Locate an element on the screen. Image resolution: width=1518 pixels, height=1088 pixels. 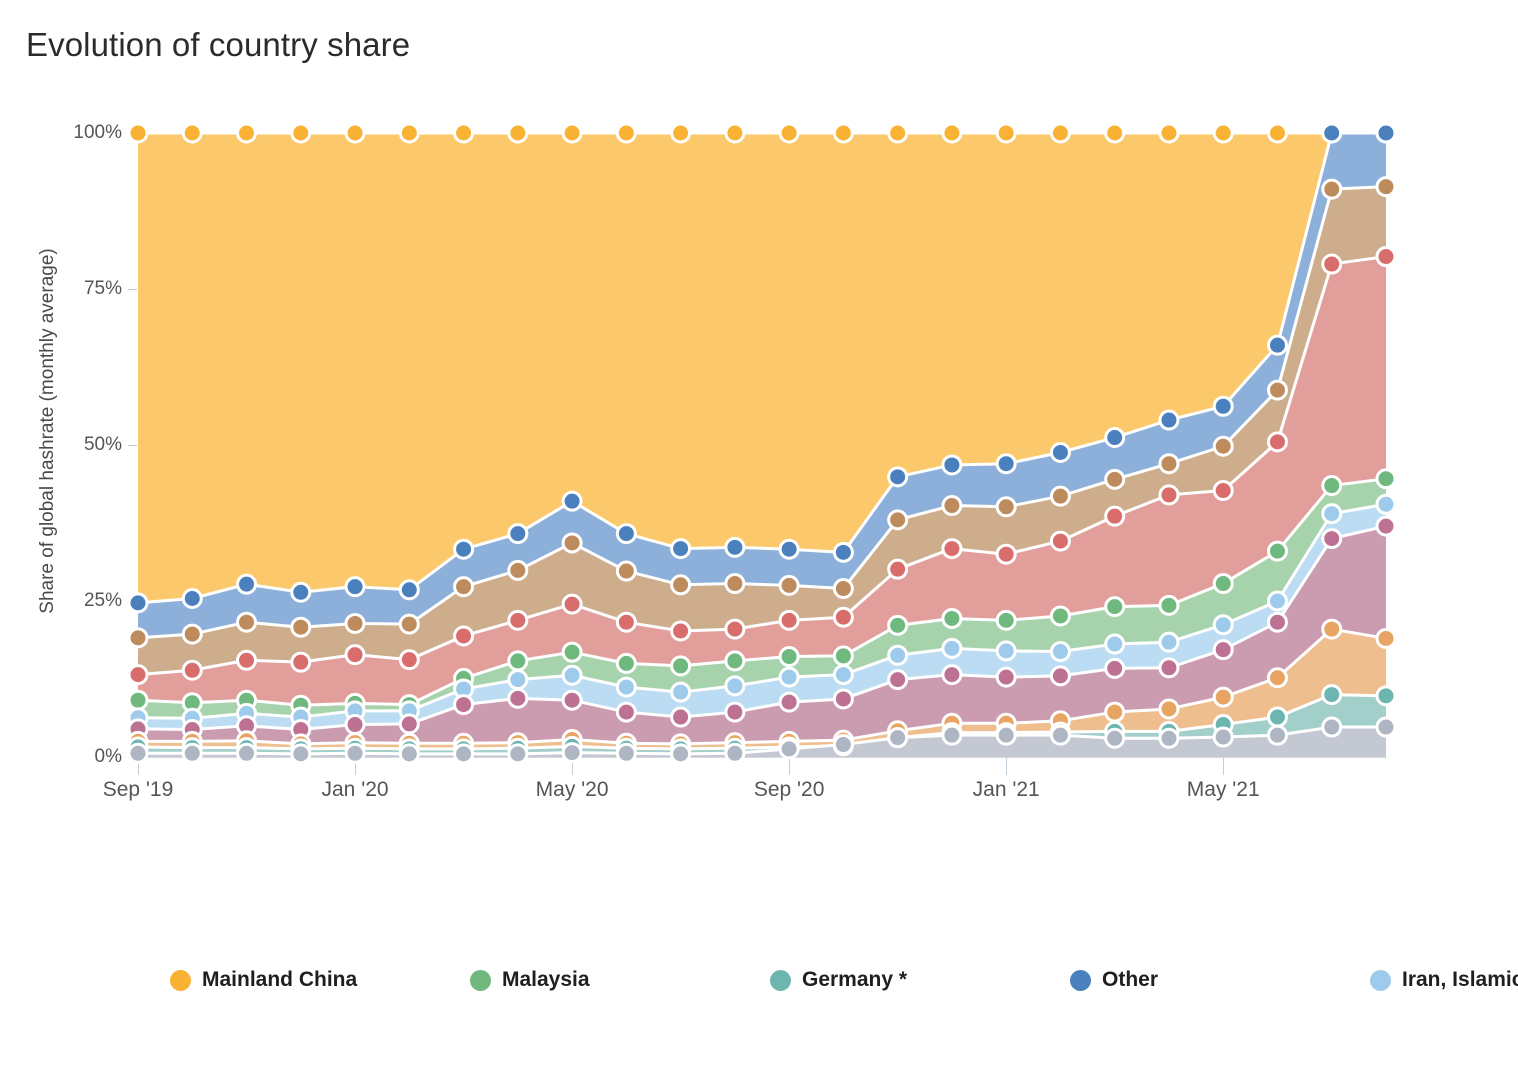
legend-item: Mainland China is located at coordinates (320, 980).